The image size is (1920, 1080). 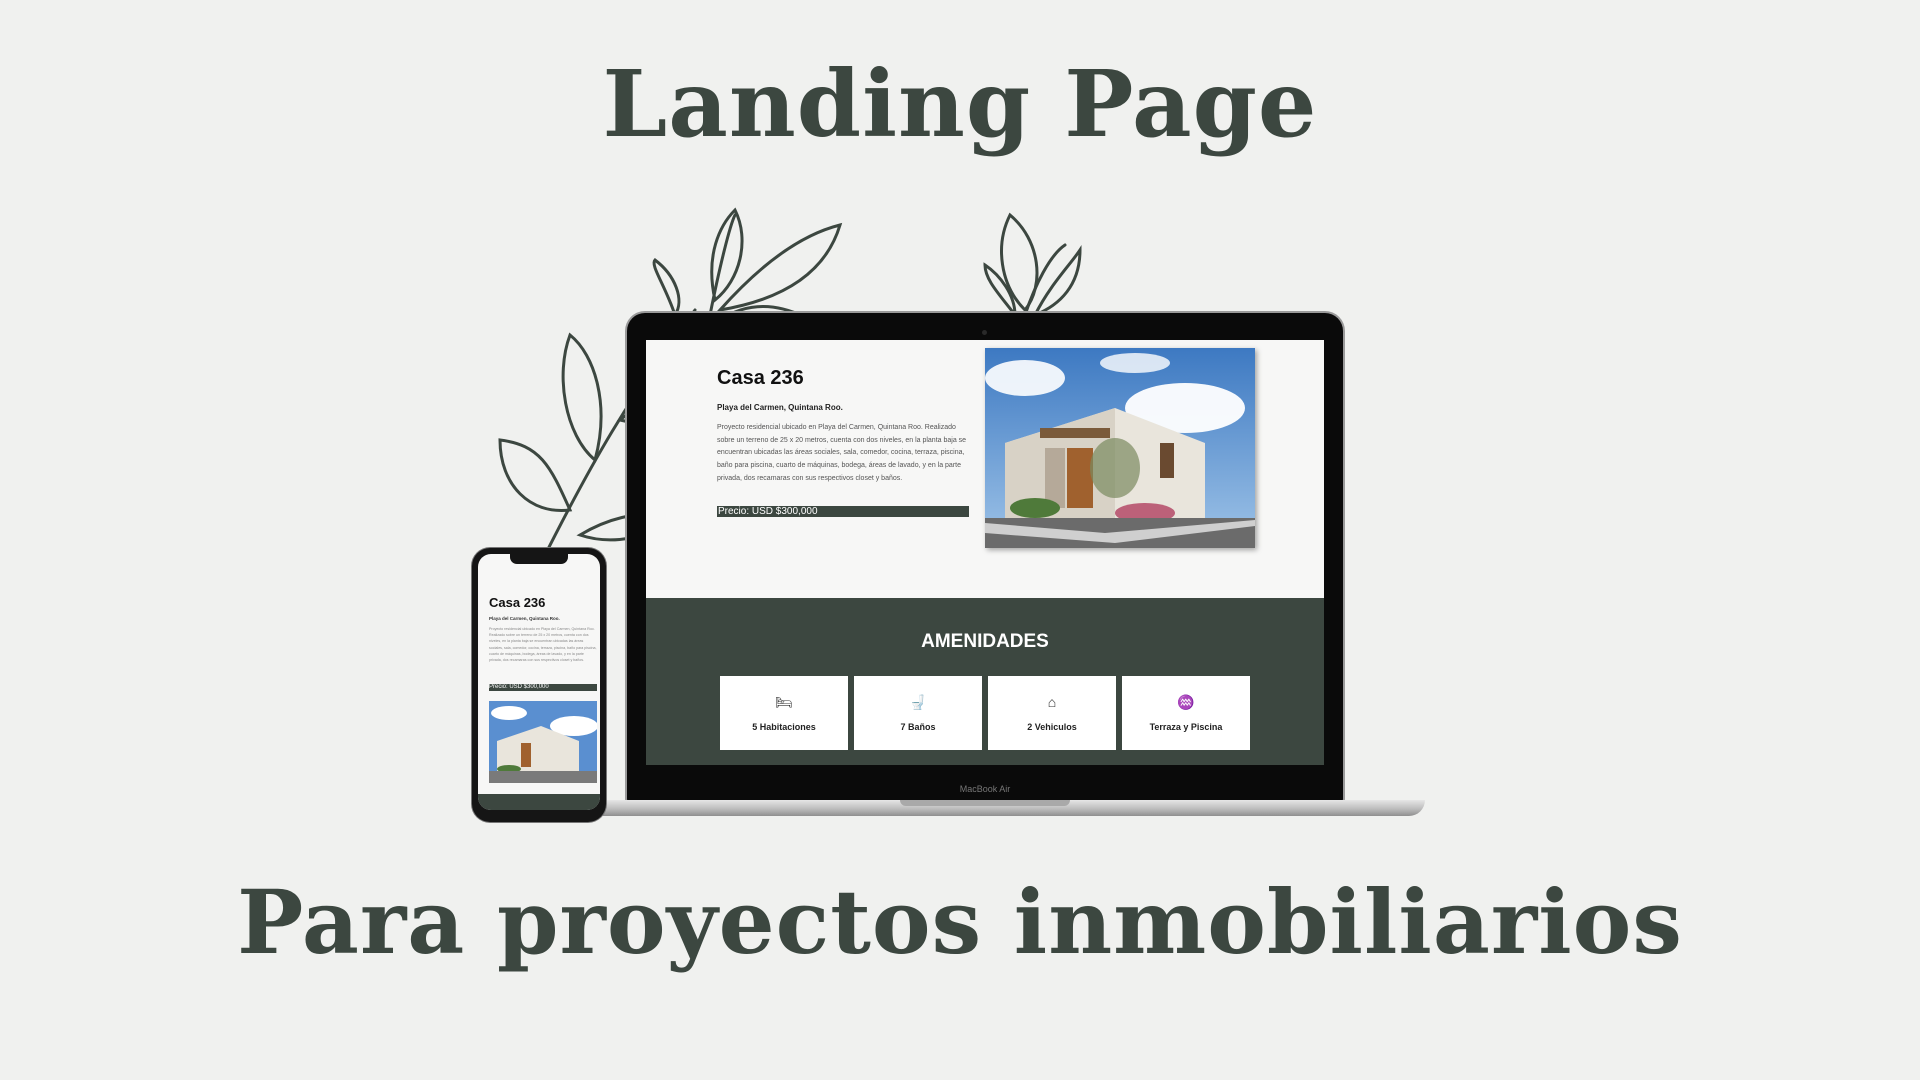 I want to click on hero-location: Playa del Carmen, Quintana Roo., so click(x=780, y=407).